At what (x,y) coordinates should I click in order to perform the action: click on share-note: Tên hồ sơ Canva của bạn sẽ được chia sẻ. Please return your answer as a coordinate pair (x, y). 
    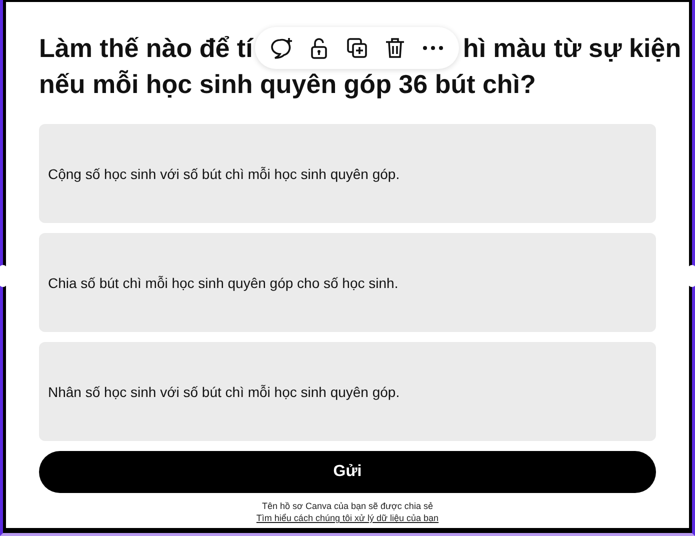
    Looking at the image, I should click on (347, 506).